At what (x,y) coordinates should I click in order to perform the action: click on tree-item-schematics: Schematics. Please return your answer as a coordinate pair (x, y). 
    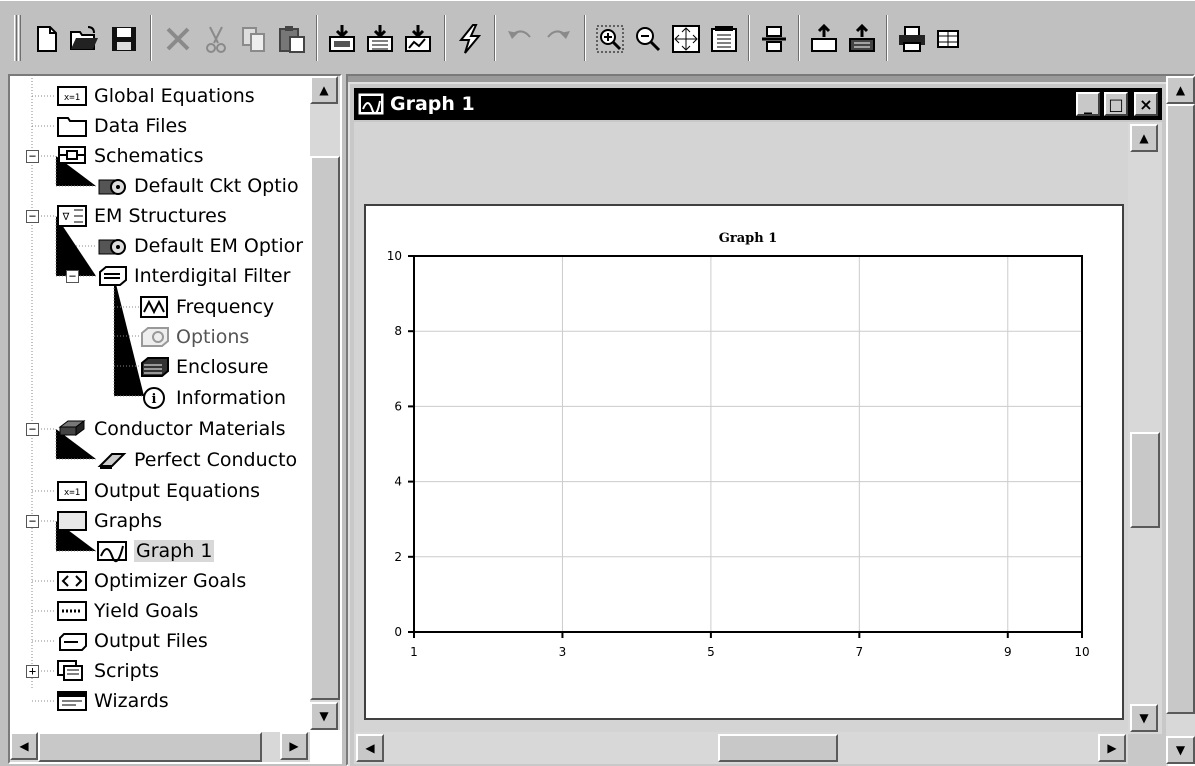
    Looking at the image, I should click on (129, 156).